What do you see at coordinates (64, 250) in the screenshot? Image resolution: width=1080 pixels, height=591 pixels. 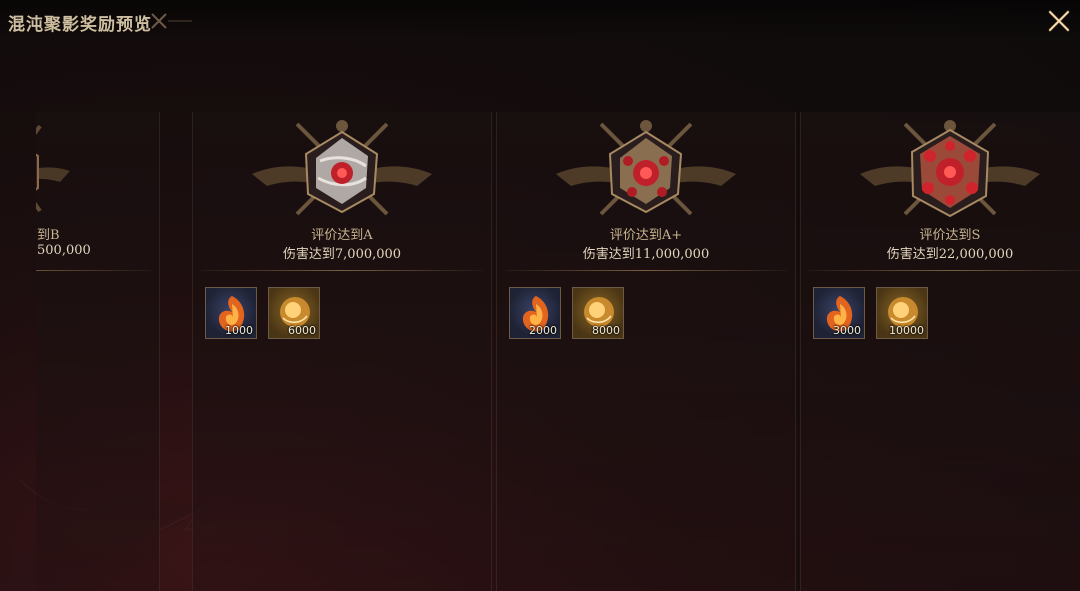 I see `damage-threshold: 500,000` at bounding box center [64, 250].